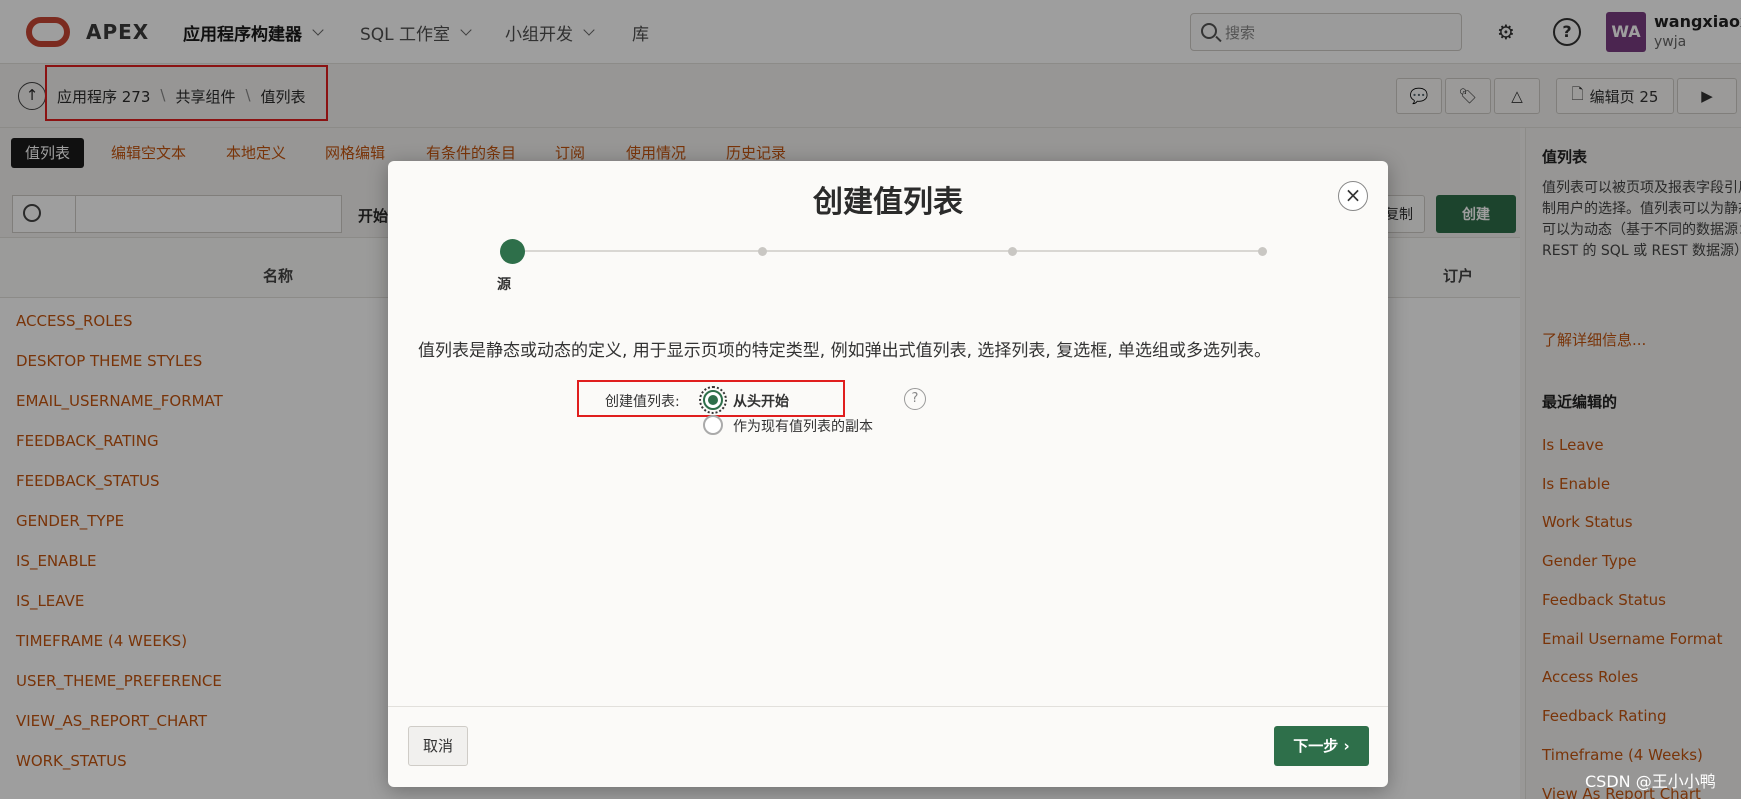 This screenshot has width=1741, height=799. Describe the element at coordinates (512, 251) in the screenshot. I see `wizard-step-current` at that location.